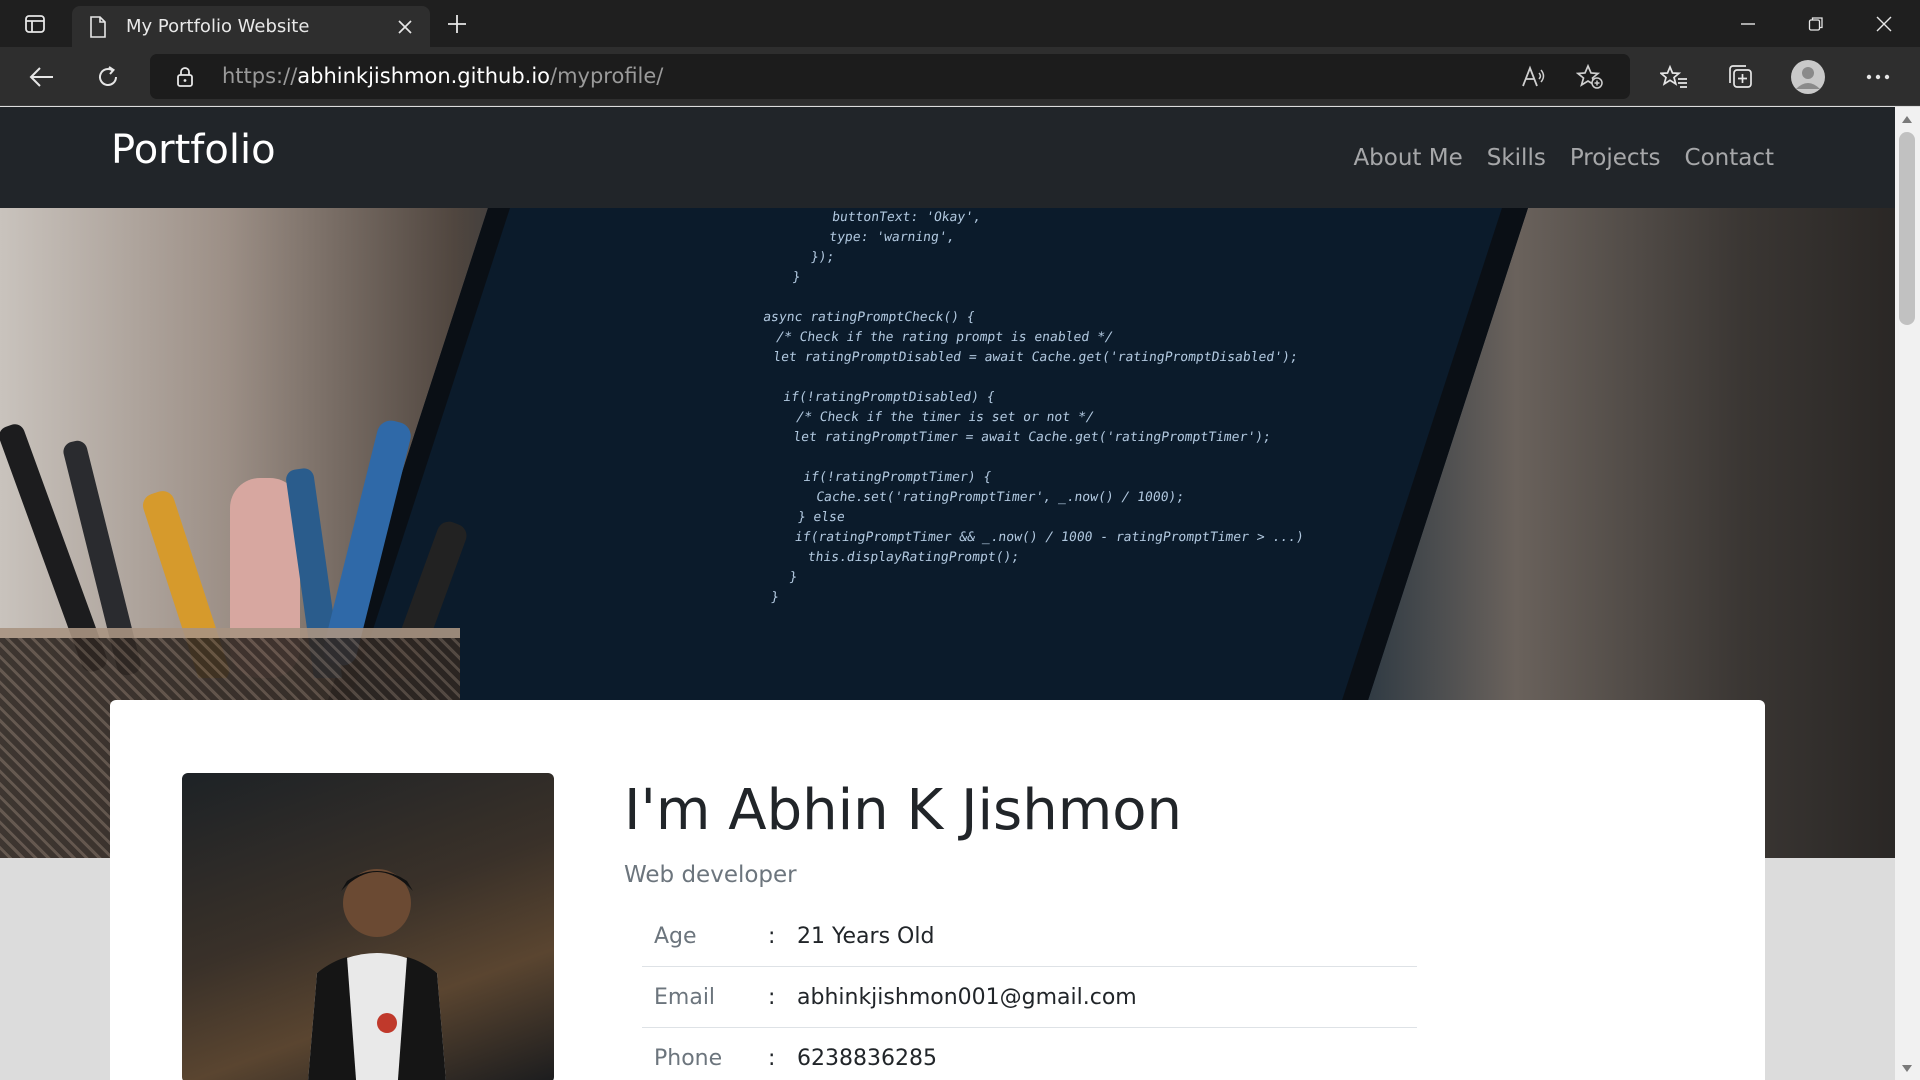 This screenshot has height=1080, width=1920. What do you see at coordinates (42, 77) in the screenshot?
I see `back-icon` at bounding box center [42, 77].